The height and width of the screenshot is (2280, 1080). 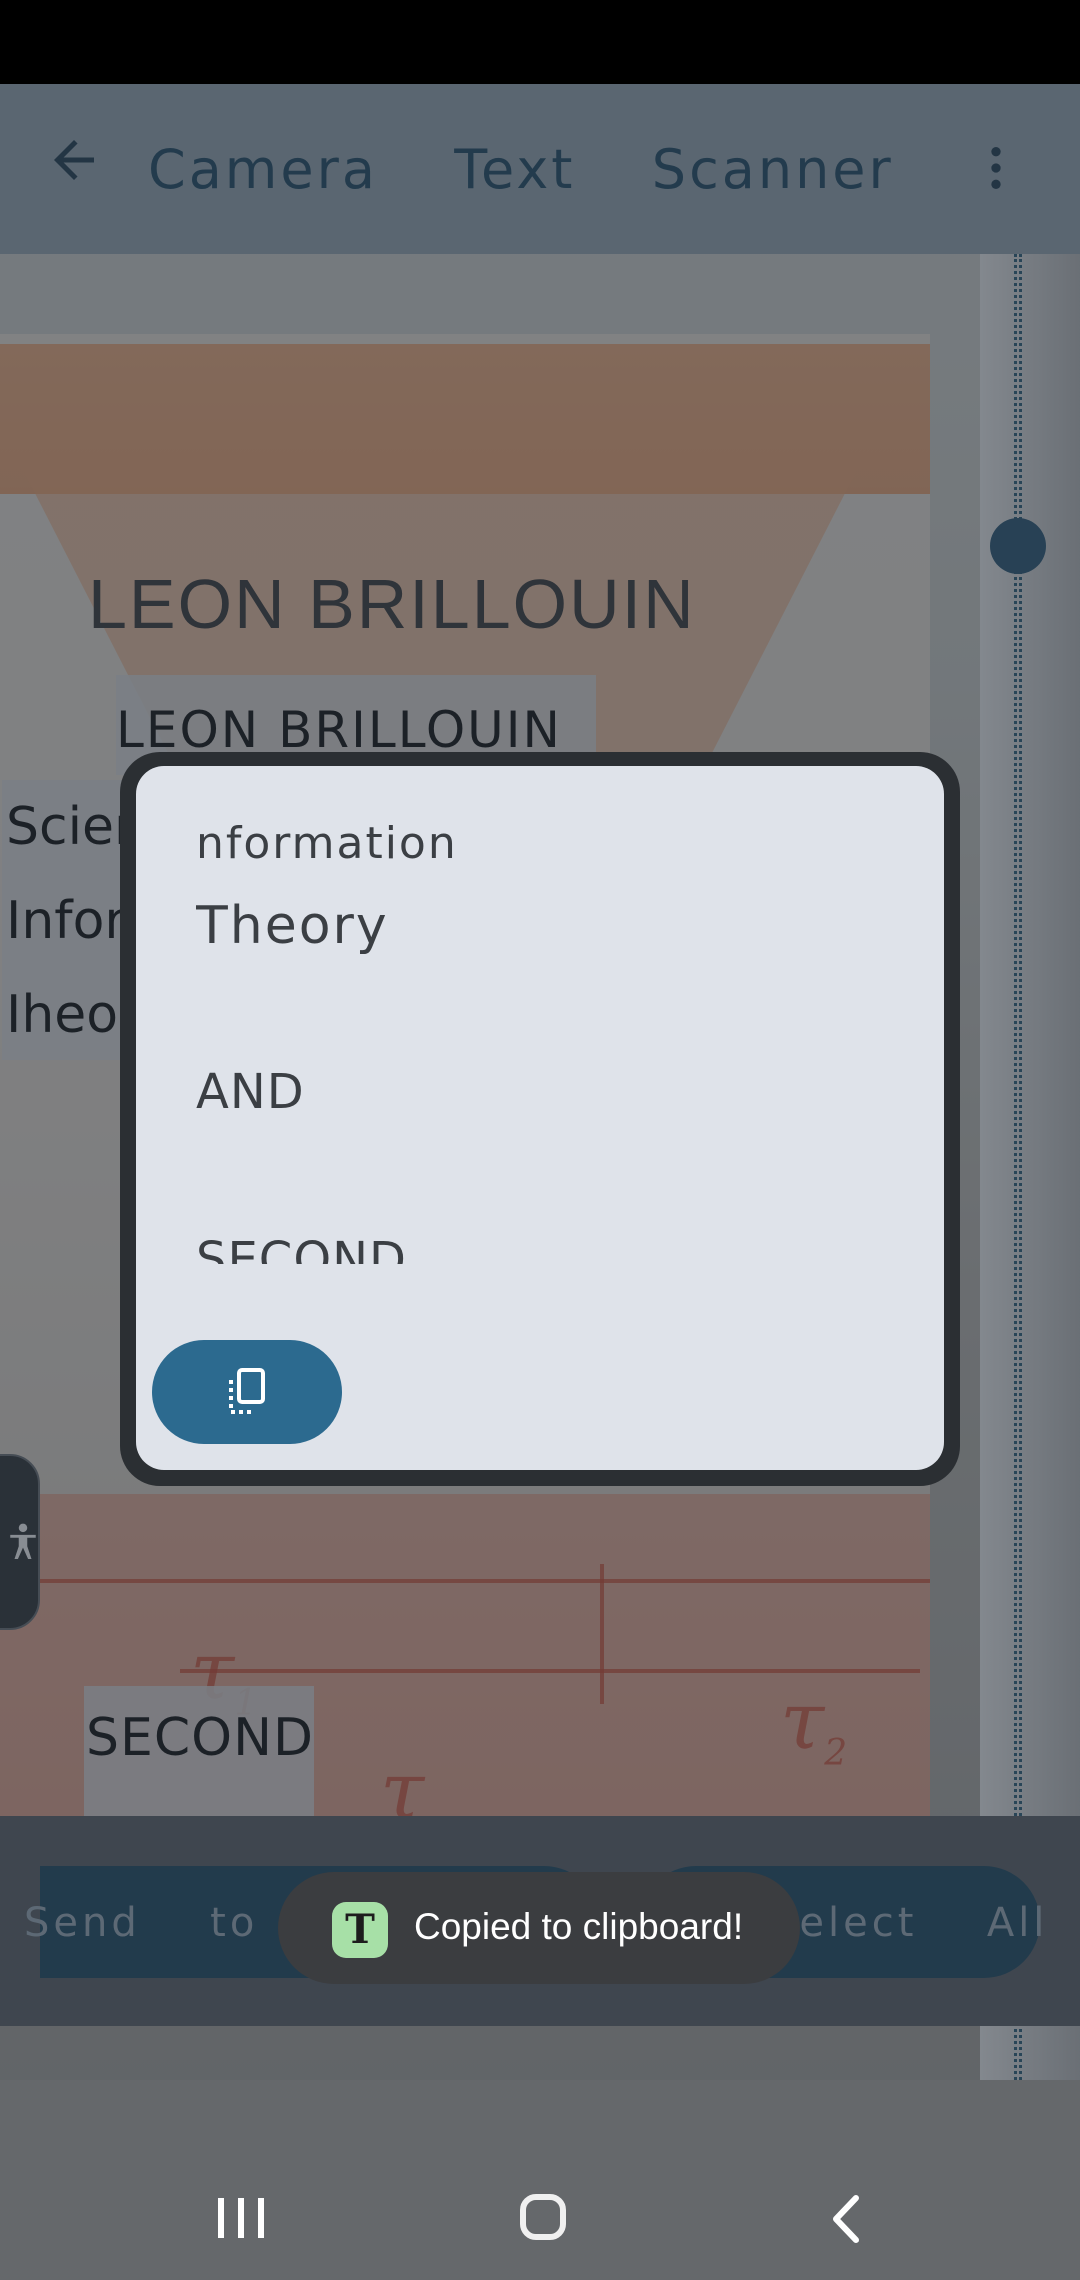 I want to click on scanned-text-content: nformation Theory AND SECOND, so click(x=546, y=1038).